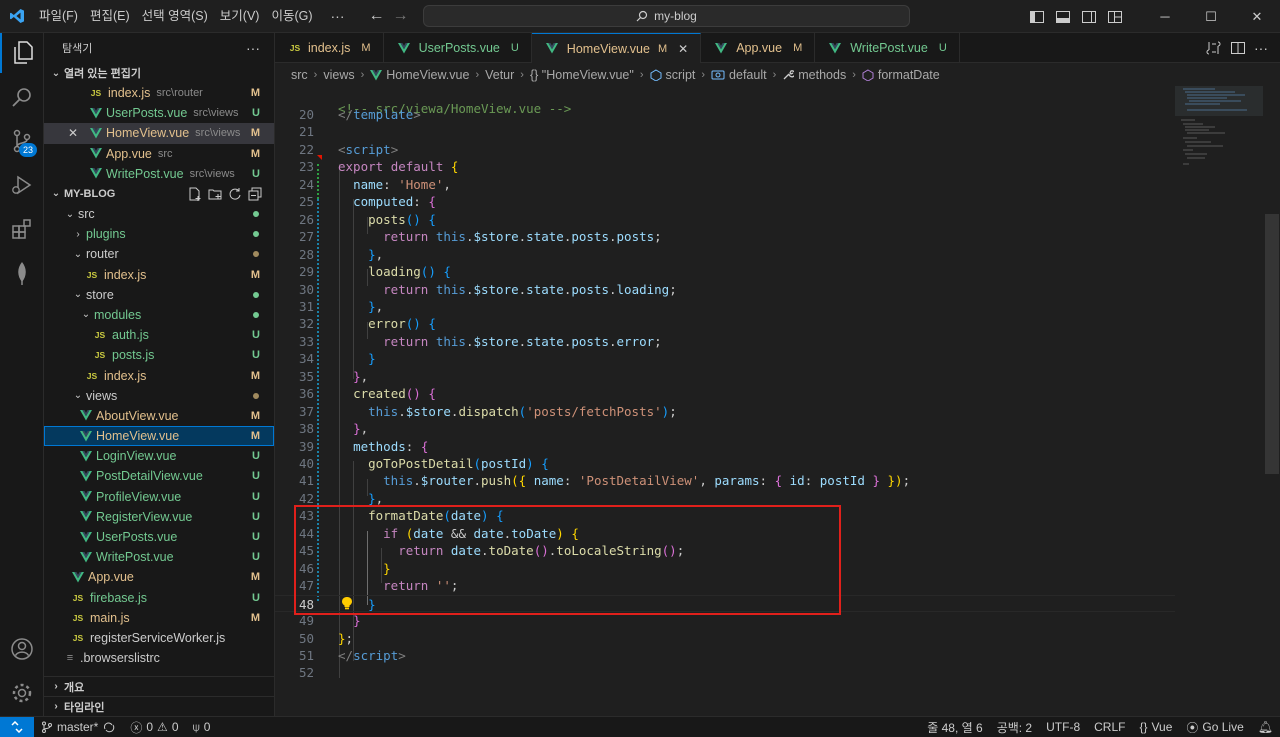  What do you see at coordinates (401, 16) in the screenshot?
I see `forward-arrow-icon: →` at bounding box center [401, 16].